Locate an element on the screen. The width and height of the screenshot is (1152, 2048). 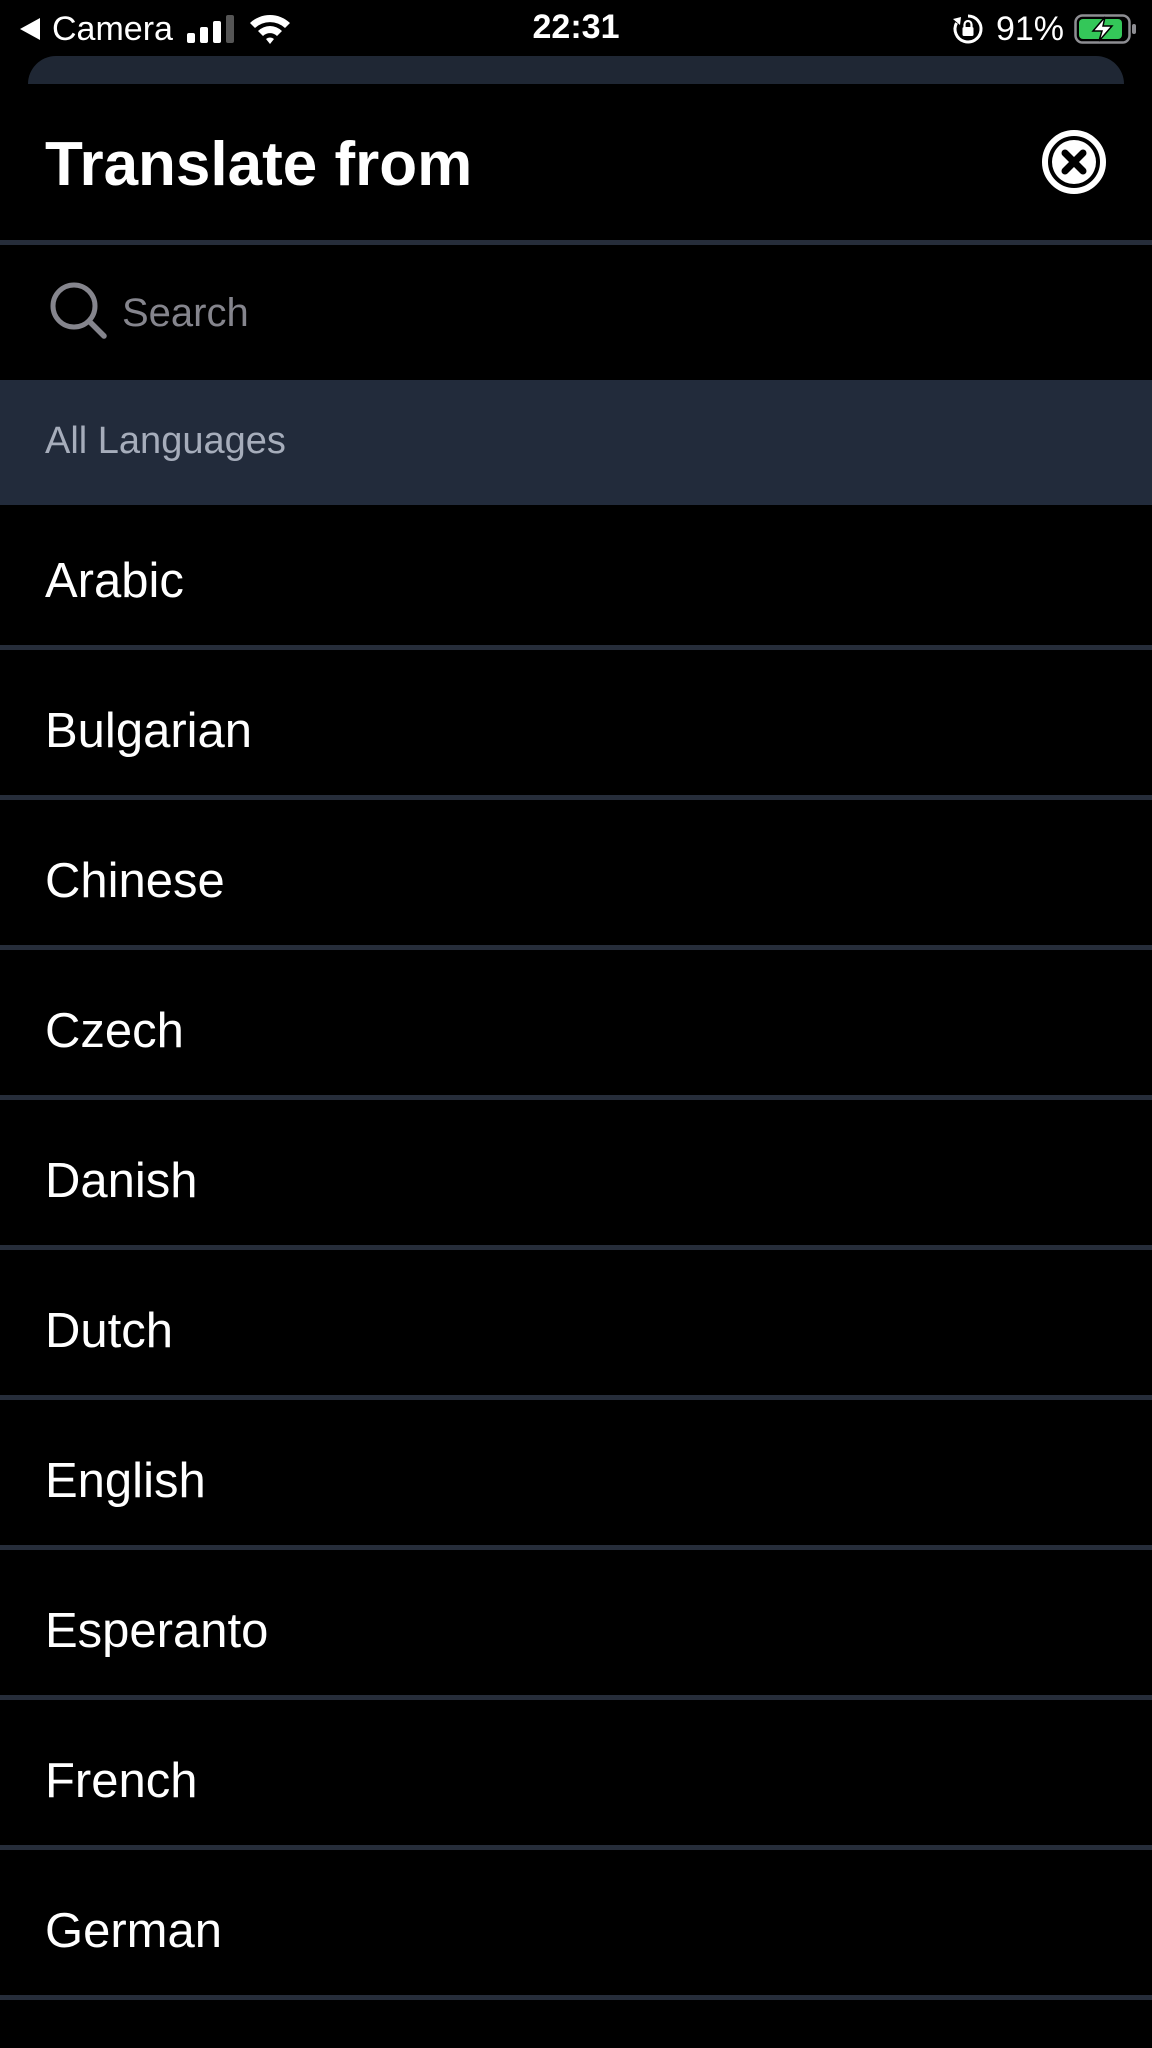
search-icon is located at coordinates (78, 310).